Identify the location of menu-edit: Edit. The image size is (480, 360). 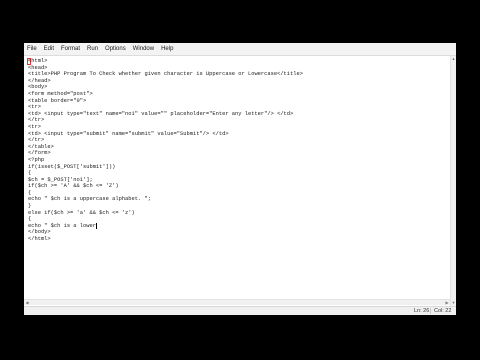
(49, 49).